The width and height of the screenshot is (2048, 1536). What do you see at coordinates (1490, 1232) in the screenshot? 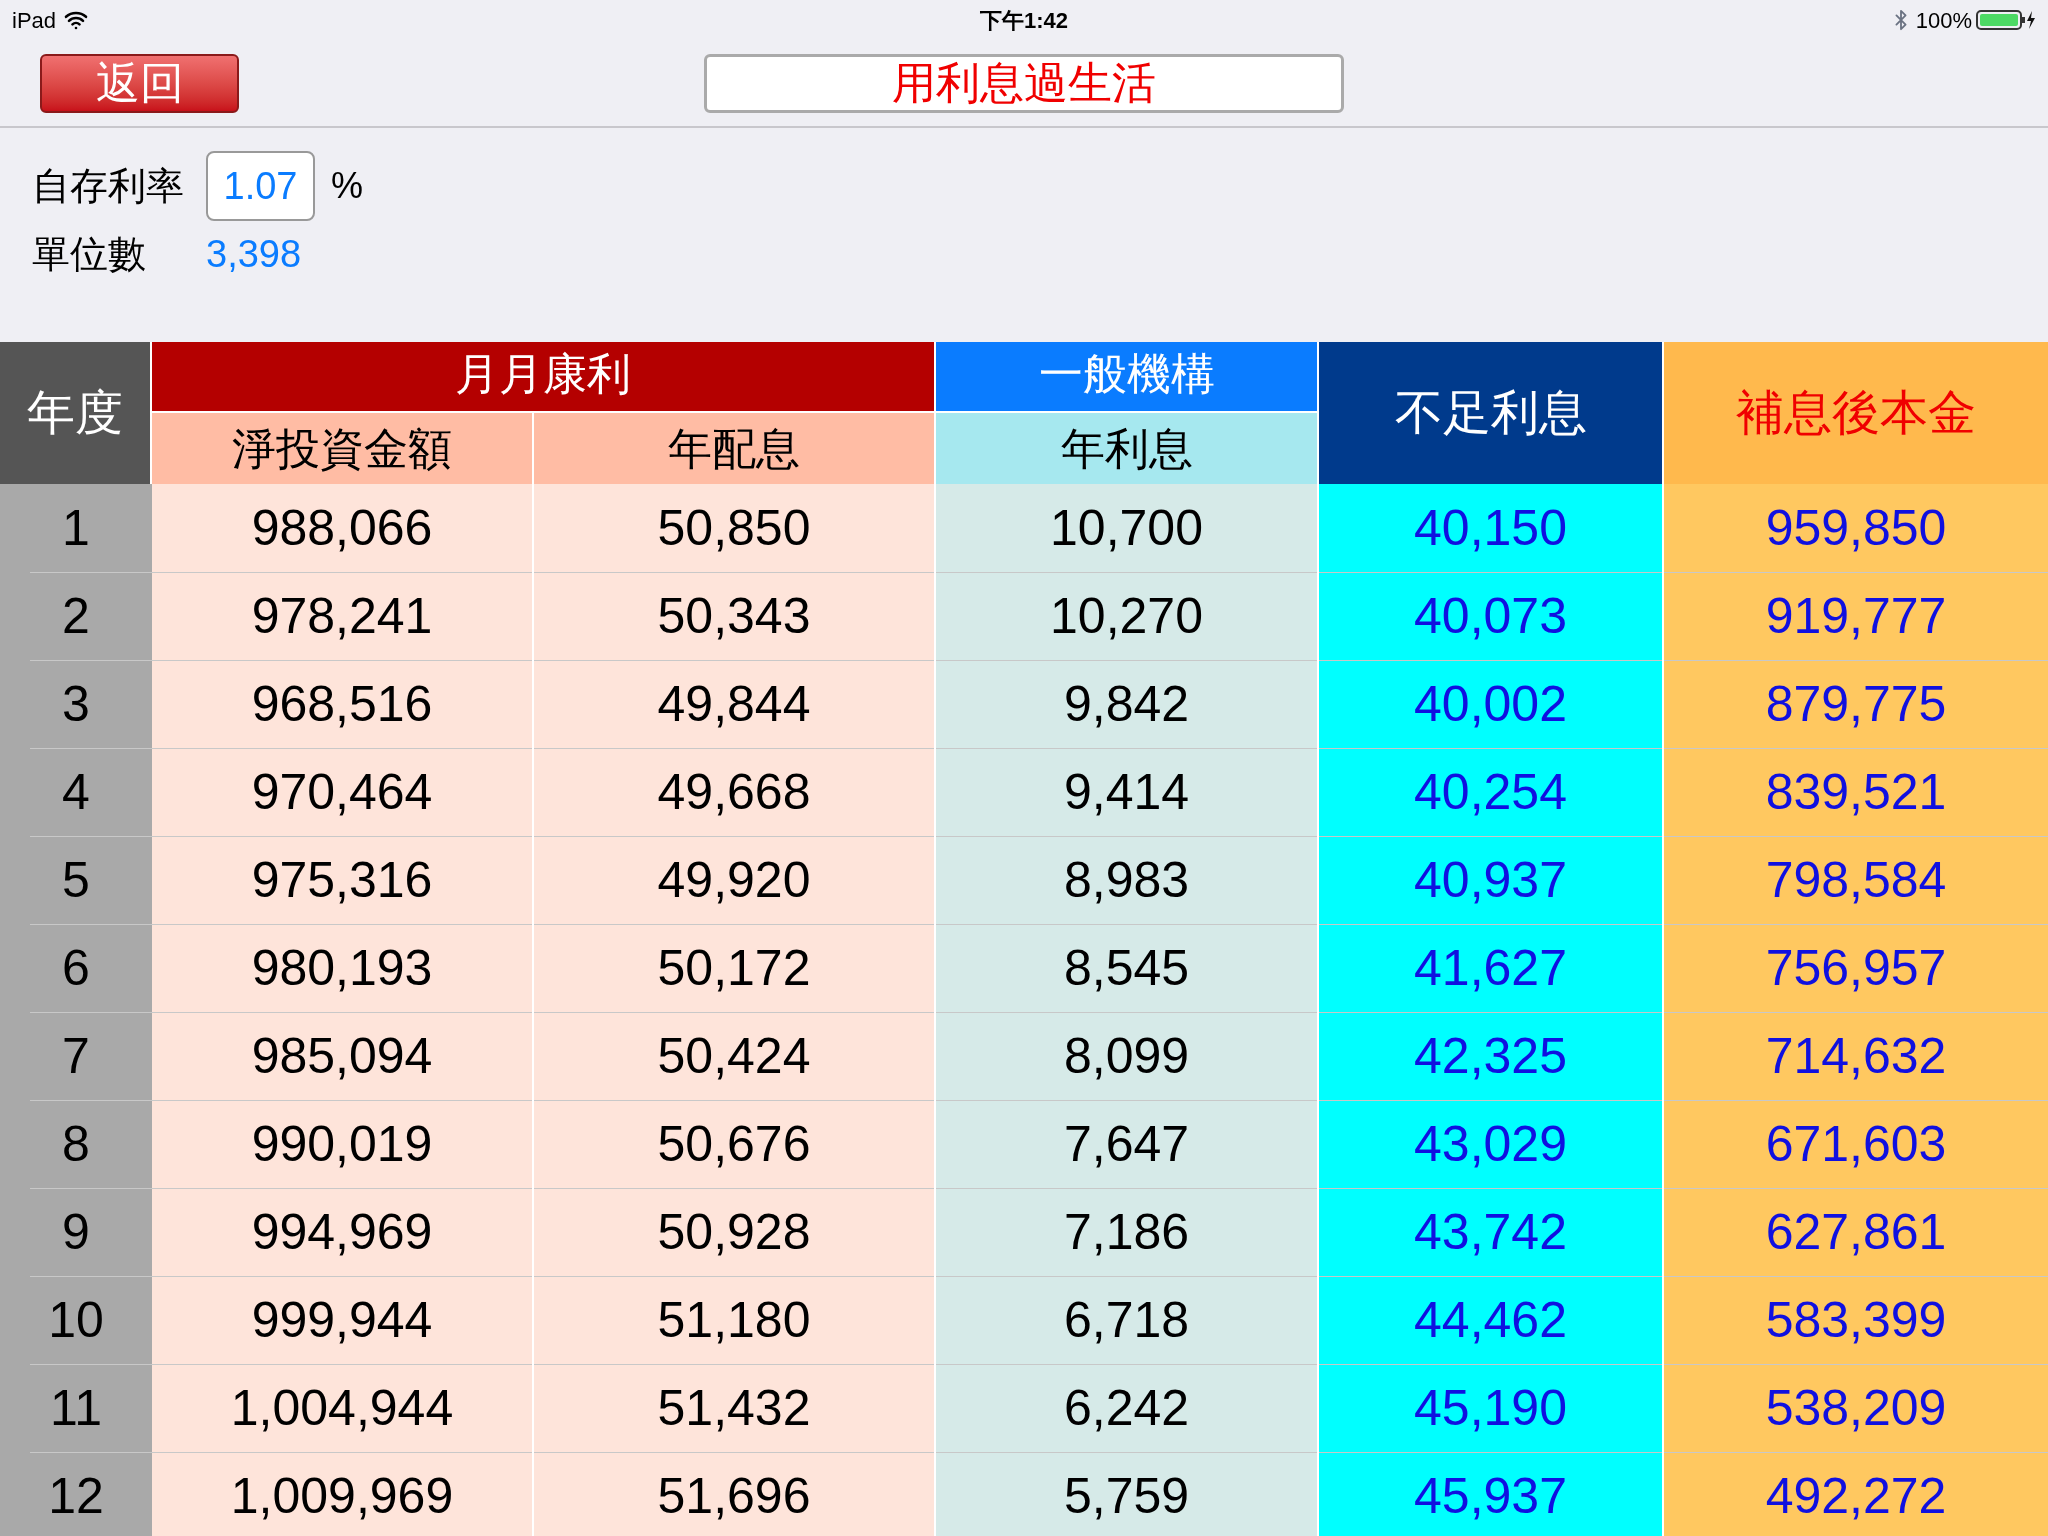
I see `table-cell-text: 43,742` at bounding box center [1490, 1232].